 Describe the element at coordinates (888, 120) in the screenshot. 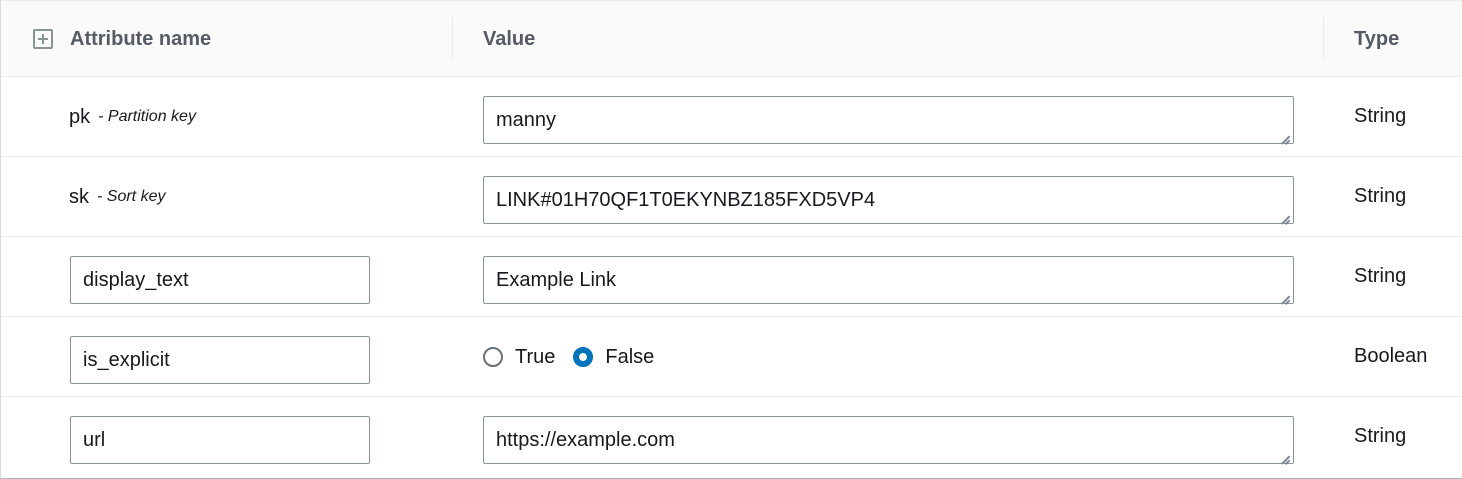

I see `value-textarea: manny` at that location.